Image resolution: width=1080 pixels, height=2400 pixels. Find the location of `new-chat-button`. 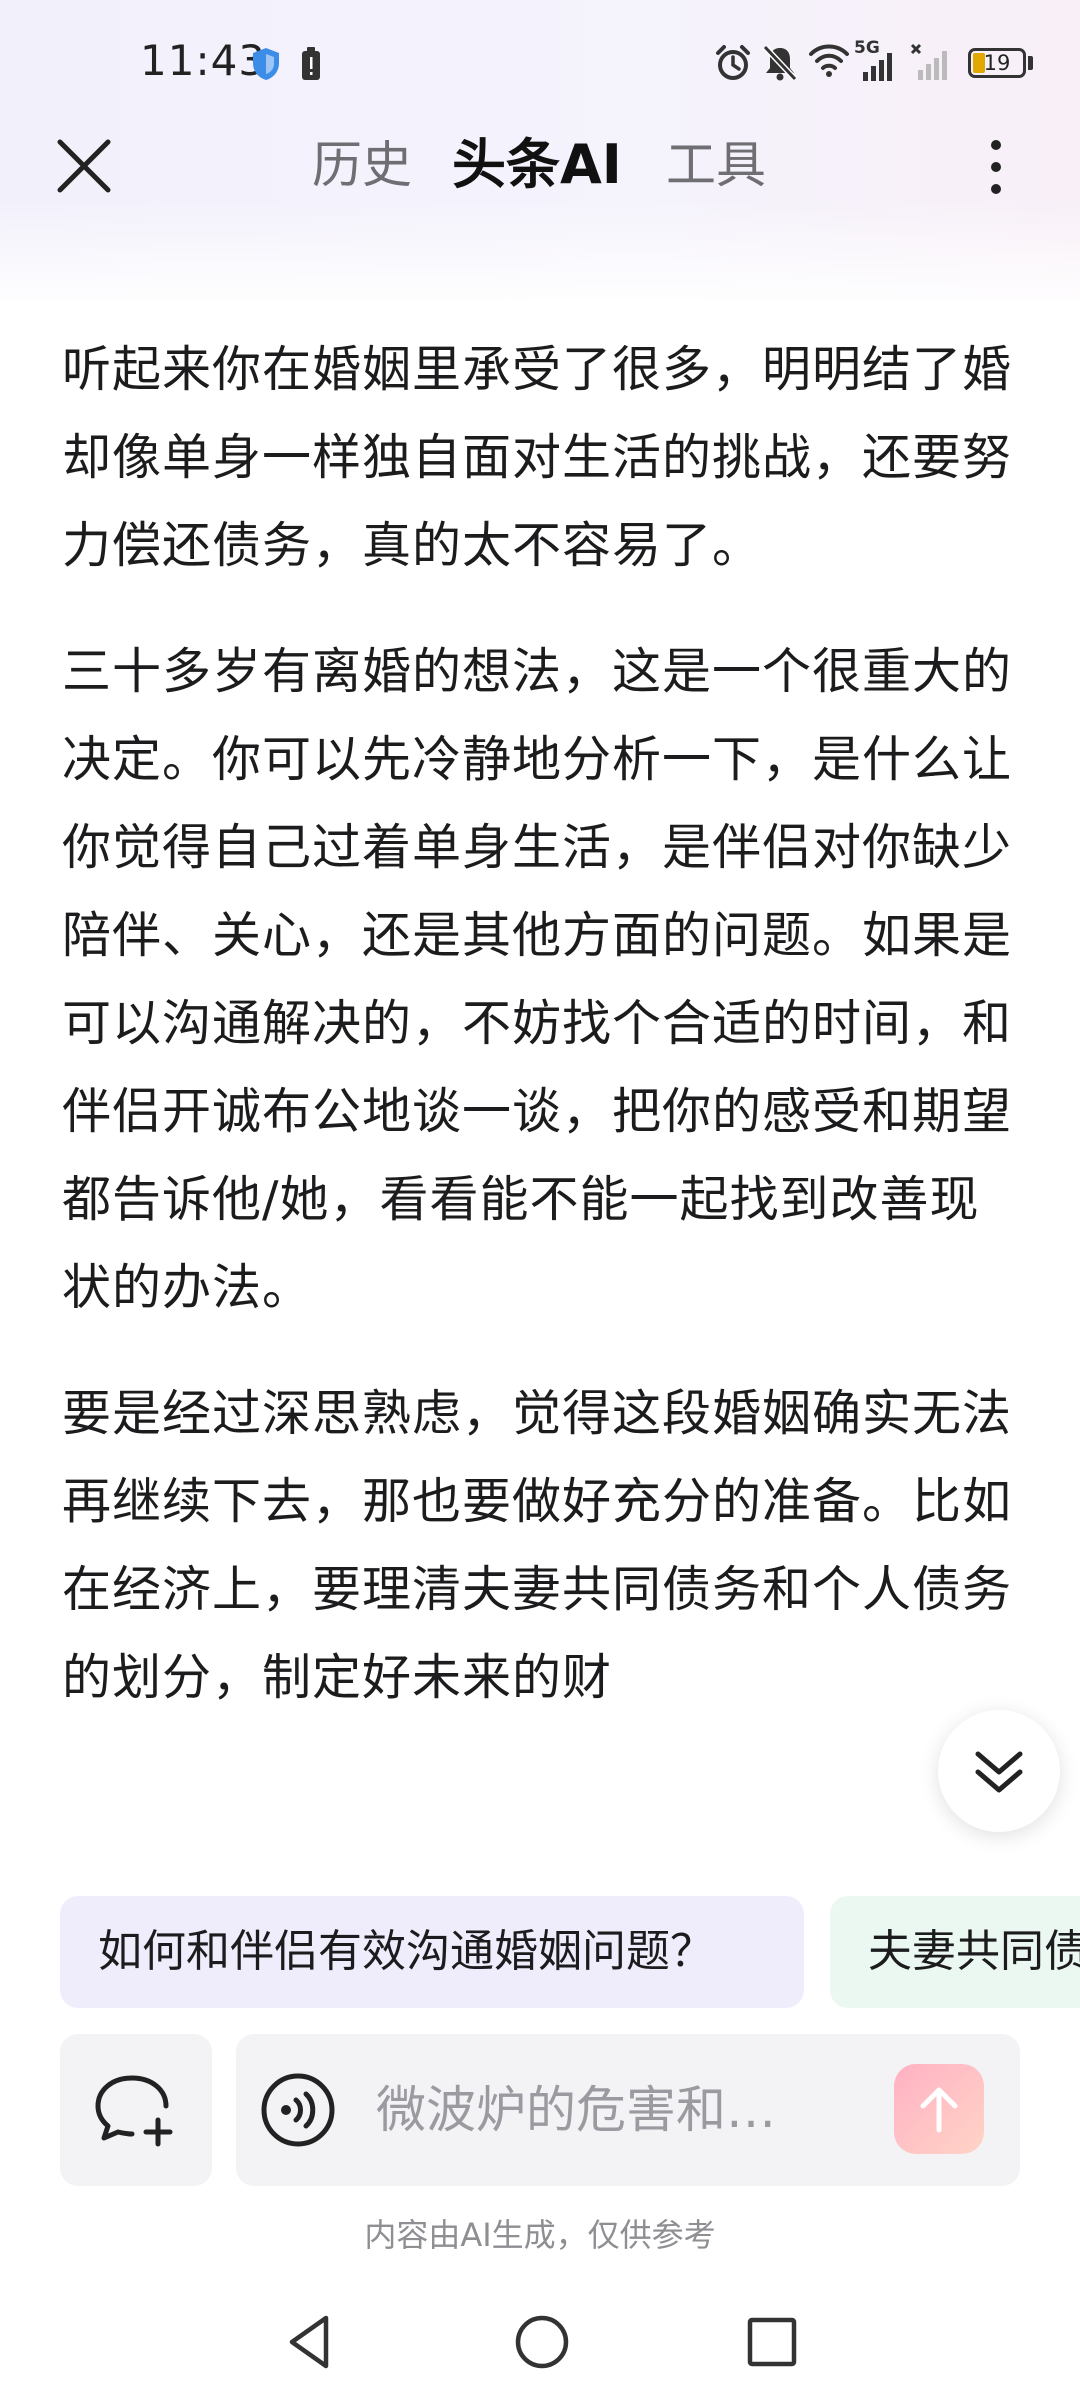

new-chat-button is located at coordinates (136, 2110).